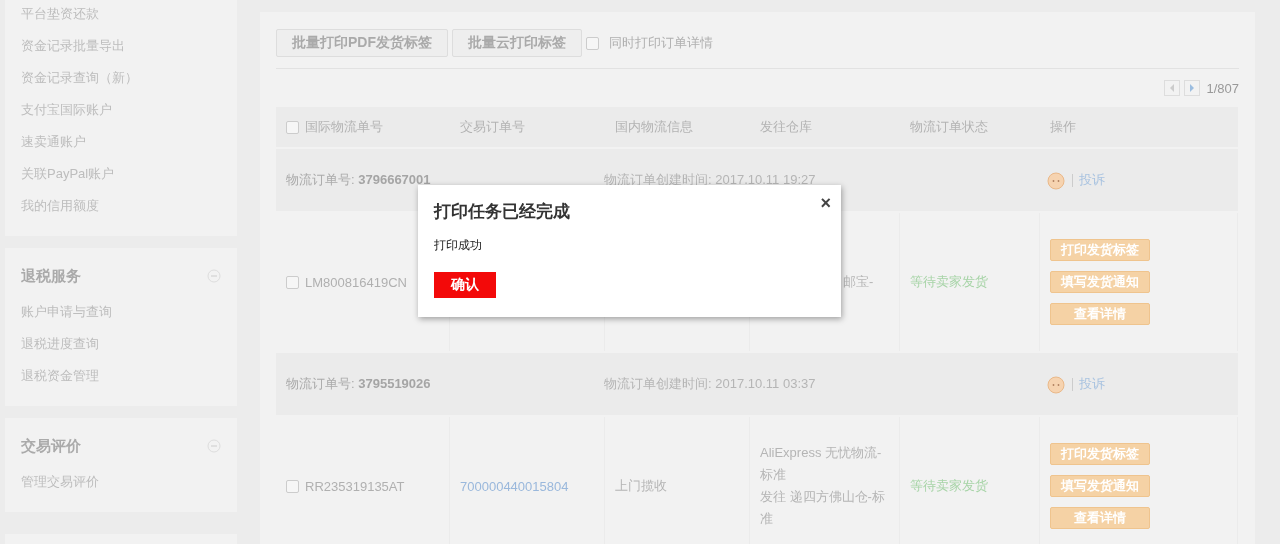 Image resolution: width=1280 pixels, height=544 pixels. Describe the element at coordinates (502, 212) in the screenshot. I see `dialog-title: 打印任务已经完成` at that location.